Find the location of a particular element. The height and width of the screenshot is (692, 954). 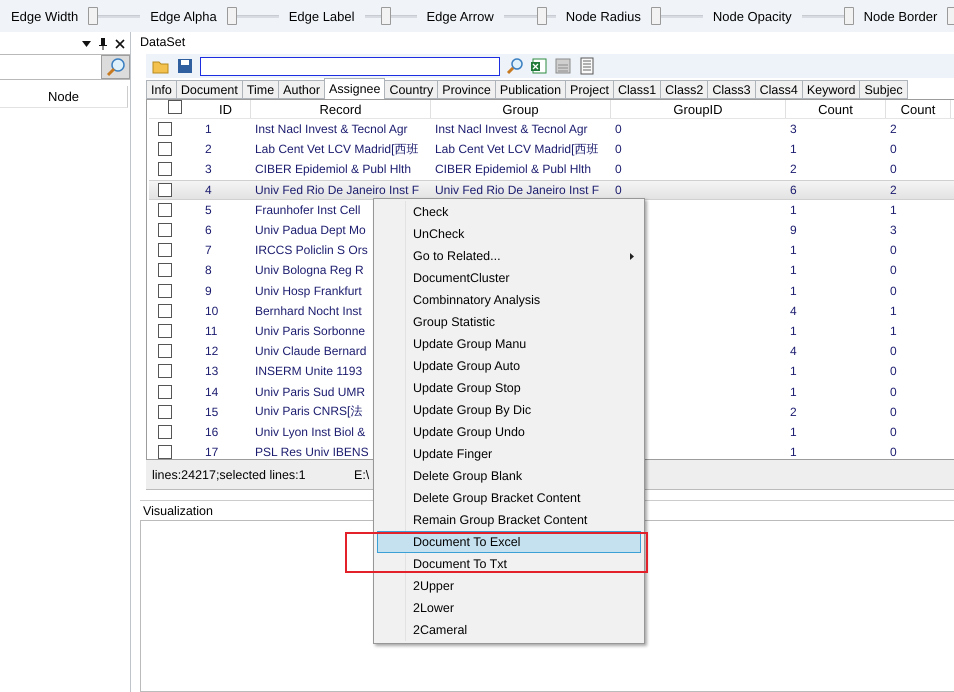

table-cell: Bernhard Nocht Inst is located at coordinates (308, 311).